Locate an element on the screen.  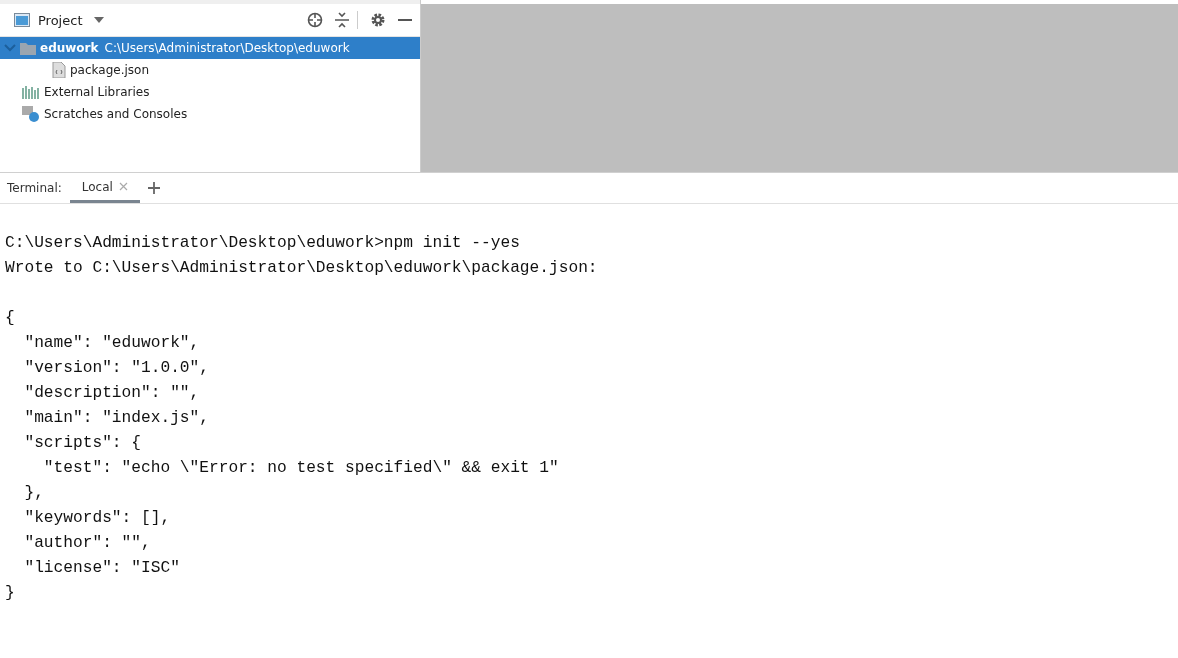
terminal-line: "scripts": { is located at coordinates (82, 443).